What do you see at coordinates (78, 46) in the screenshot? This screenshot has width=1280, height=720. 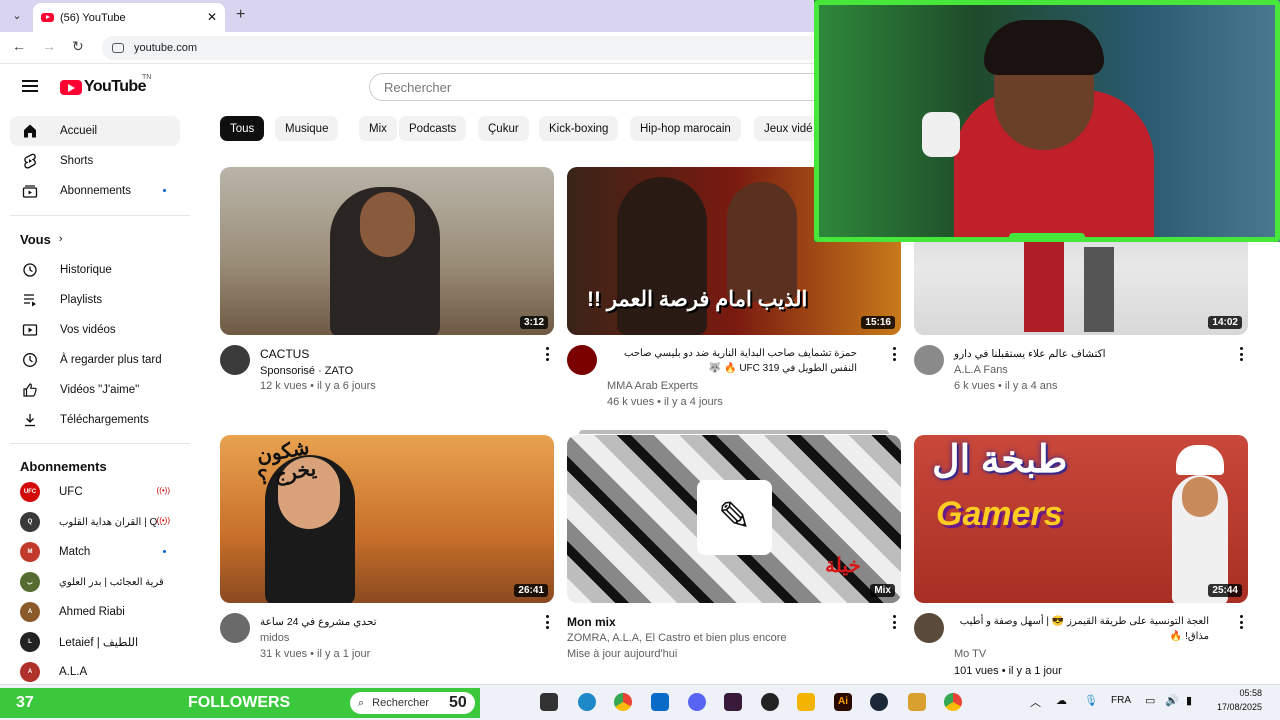 I see `reload-icon: ↻` at bounding box center [78, 46].